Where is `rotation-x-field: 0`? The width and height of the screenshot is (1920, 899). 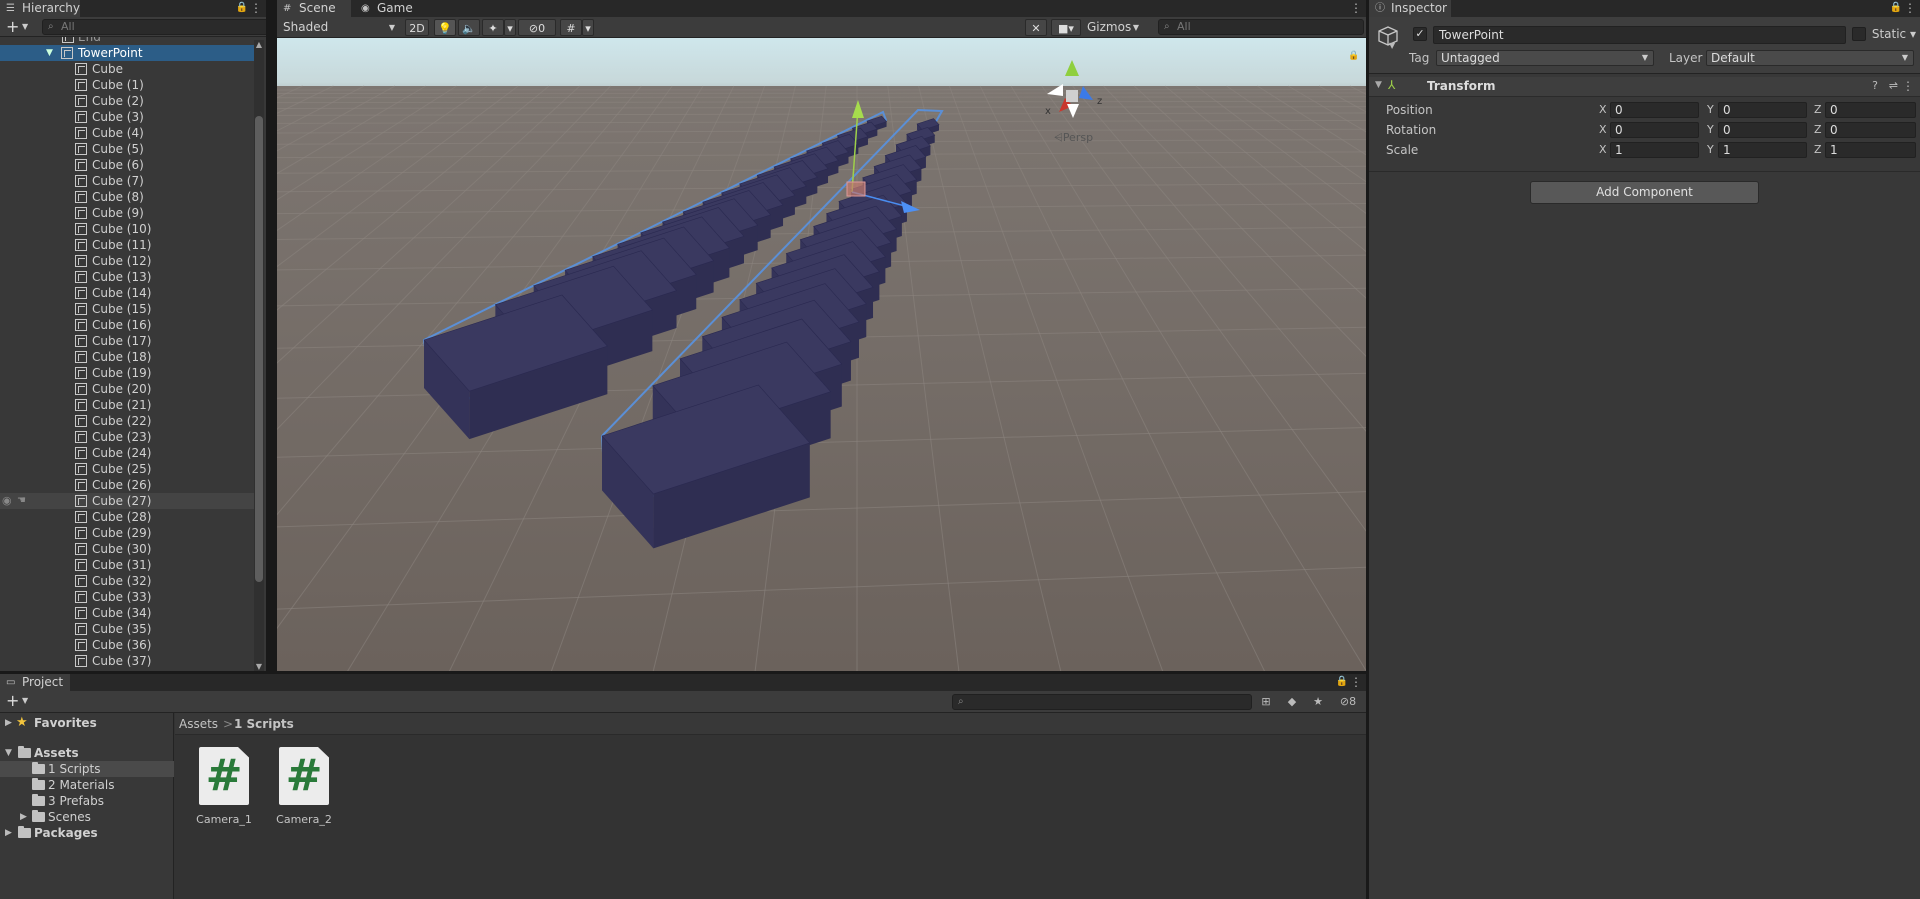 rotation-x-field: 0 is located at coordinates (1654, 130).